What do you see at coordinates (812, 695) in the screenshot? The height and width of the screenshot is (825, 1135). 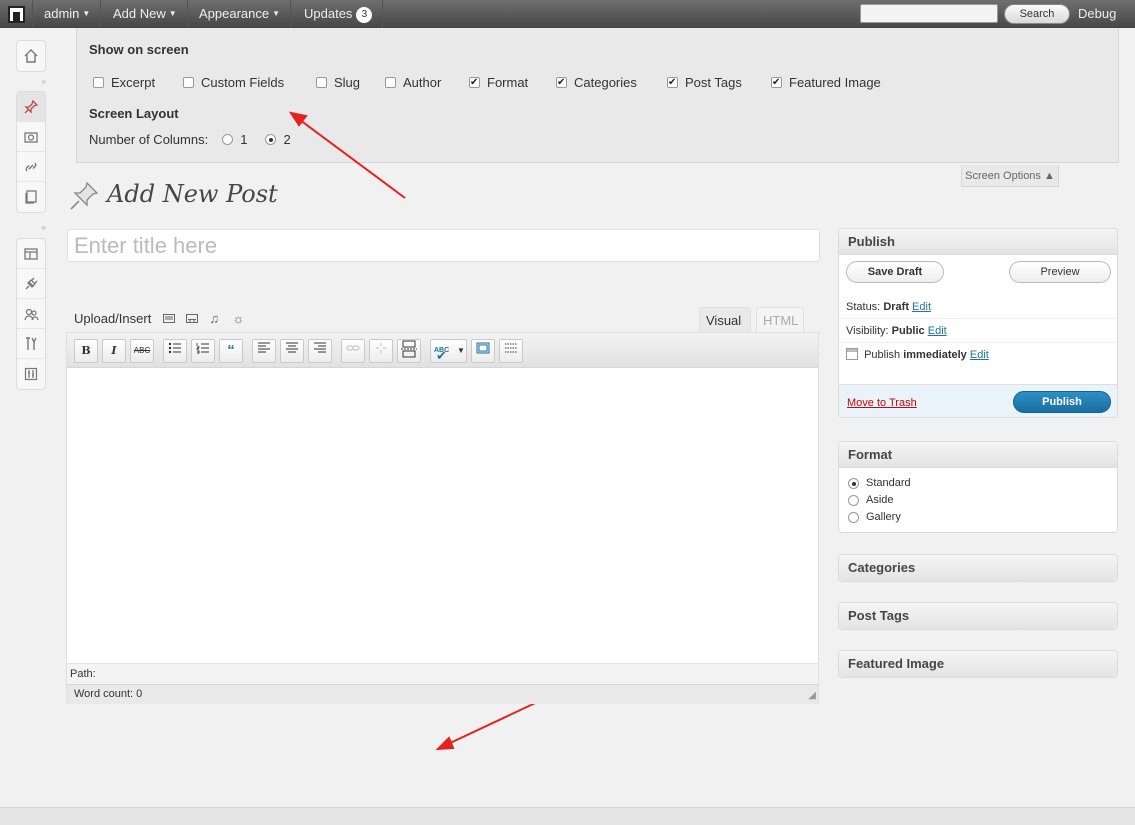 I see `resize-handle-icon: ◢` at bounding box center [812, 695].